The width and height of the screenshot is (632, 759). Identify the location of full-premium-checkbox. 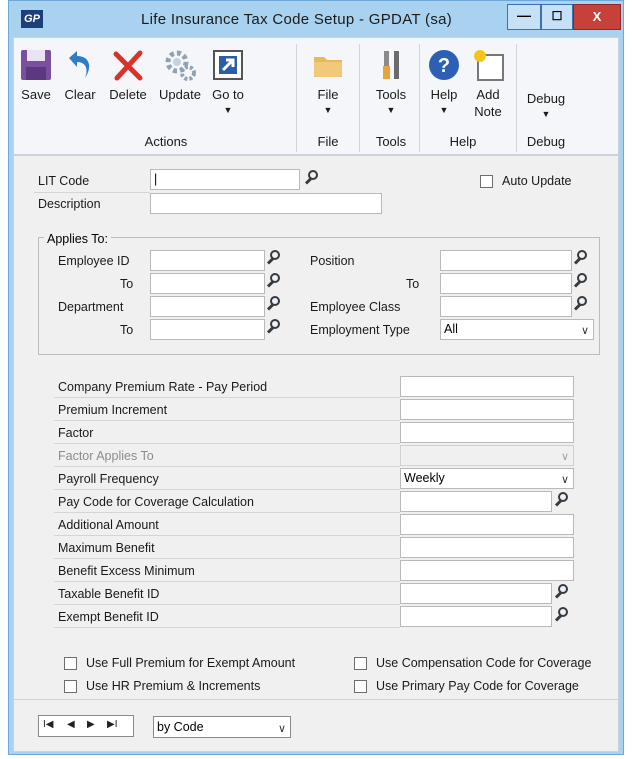
(70, 663).